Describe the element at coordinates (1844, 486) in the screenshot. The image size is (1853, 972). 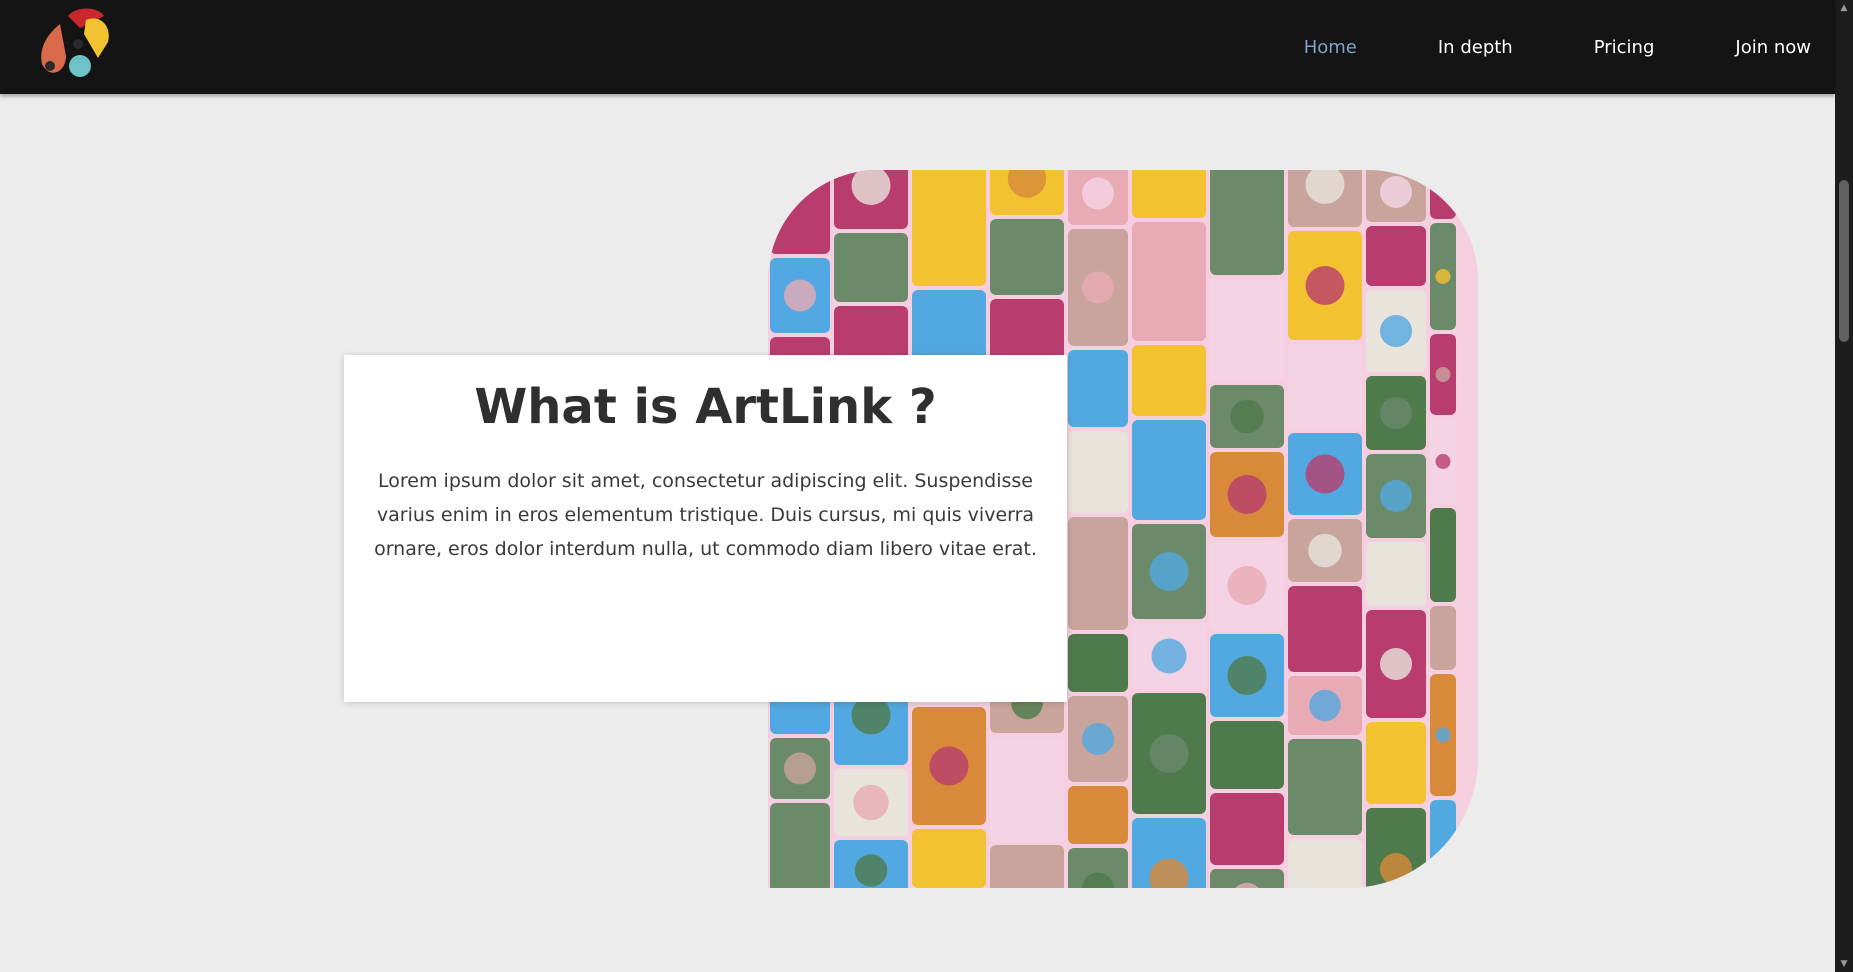
I see `page-scrollbar: ▲ ▼` at that location.